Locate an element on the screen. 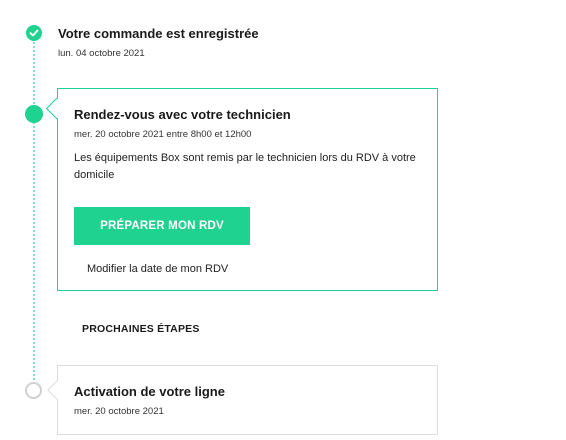 This screenshot has height=440, width=566. timeline-line is located at coordinates (34, 215).